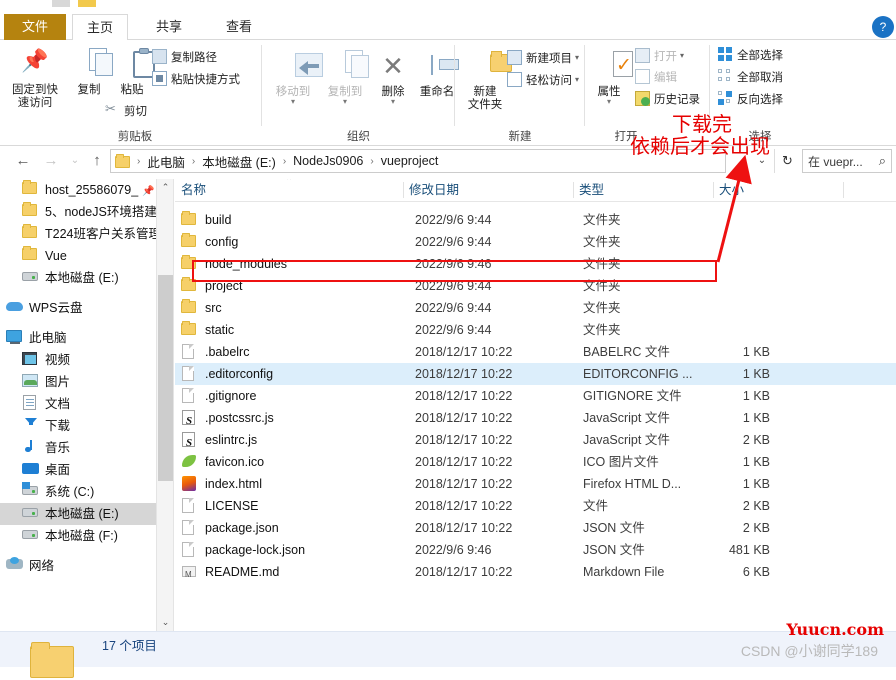  What do you see at coordinates (535, 220) in the screenshot?
I see `table-row: build 2022/9/6 9:44 文件夹` at bounding box center [535, 220].